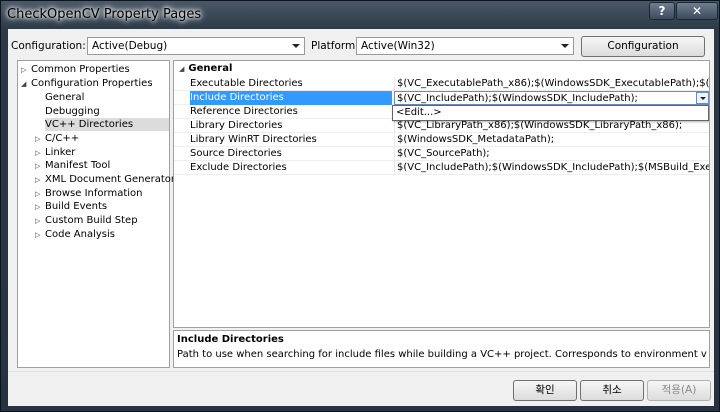 The image size is (720, 412). What do you see at coordinates (55, 152) in the screenshot?
I see `tree-item-linker: ▷ Linker` at bounding box center [55, 152].